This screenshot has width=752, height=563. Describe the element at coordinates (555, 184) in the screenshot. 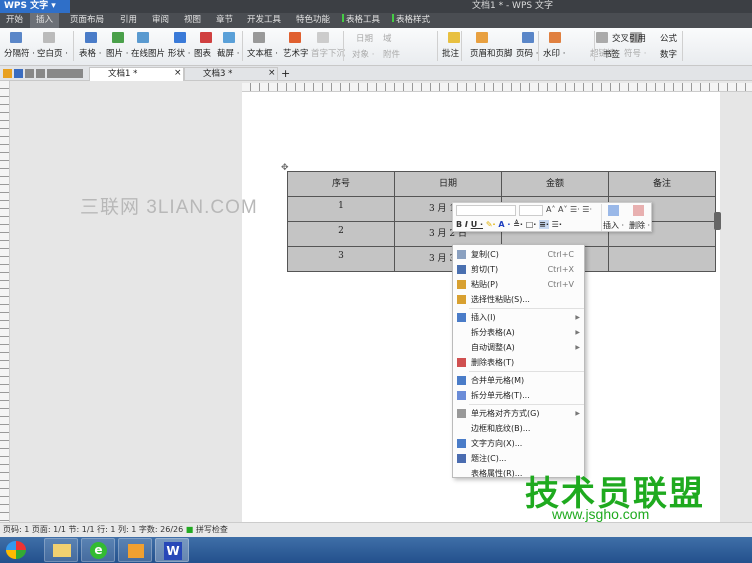

I see `table-header-cell: 金额` at that location.